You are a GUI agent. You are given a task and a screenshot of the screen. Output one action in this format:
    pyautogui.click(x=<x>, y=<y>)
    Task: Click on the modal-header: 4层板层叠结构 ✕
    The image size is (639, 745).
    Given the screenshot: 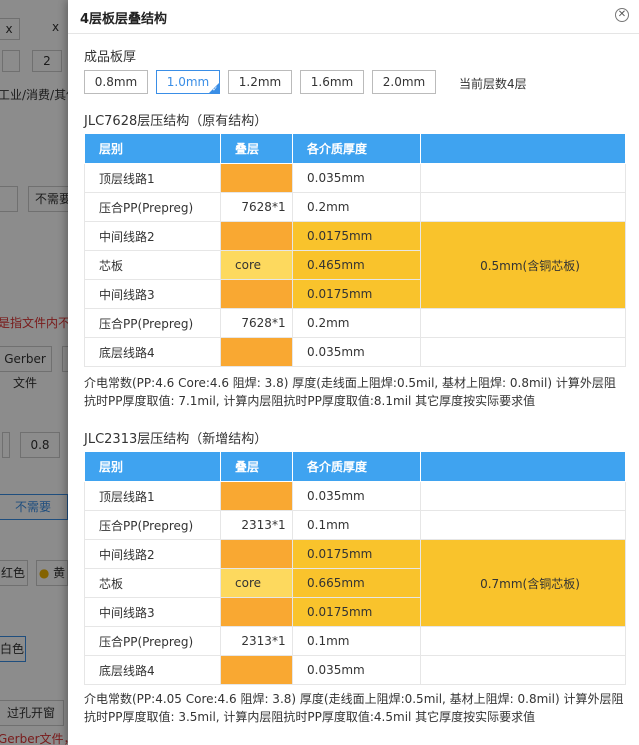 What is the action you would take?
    pyautogui.click(x=353, y=17)
    